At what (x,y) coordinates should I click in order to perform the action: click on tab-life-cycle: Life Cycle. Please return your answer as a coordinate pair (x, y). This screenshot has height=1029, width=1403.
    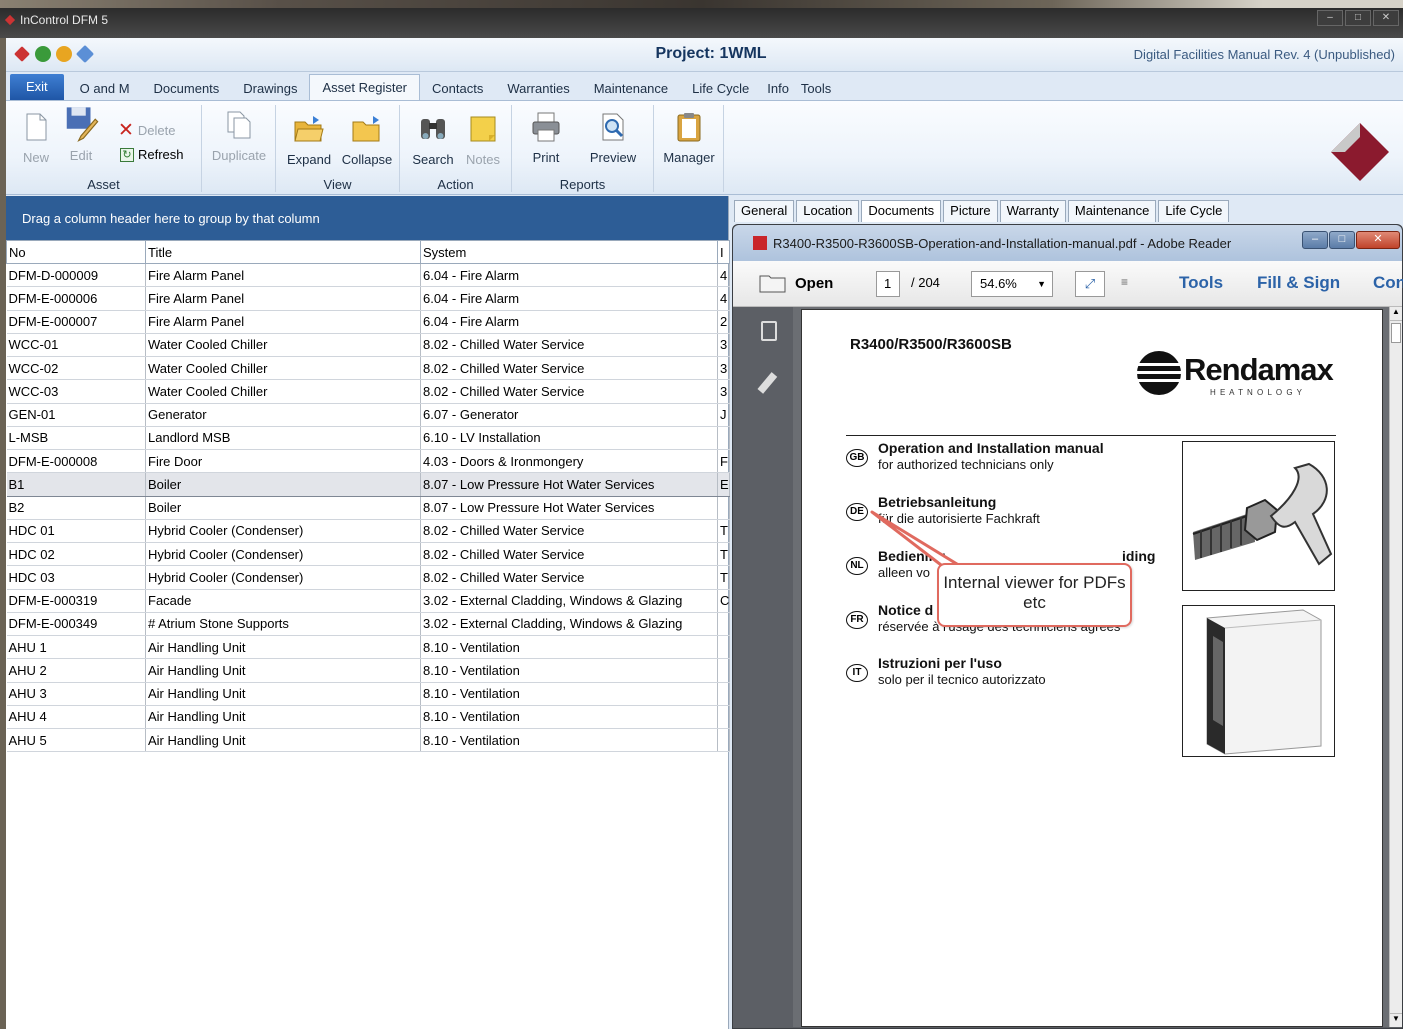
    Looking at the image, I should click on (720, 89).